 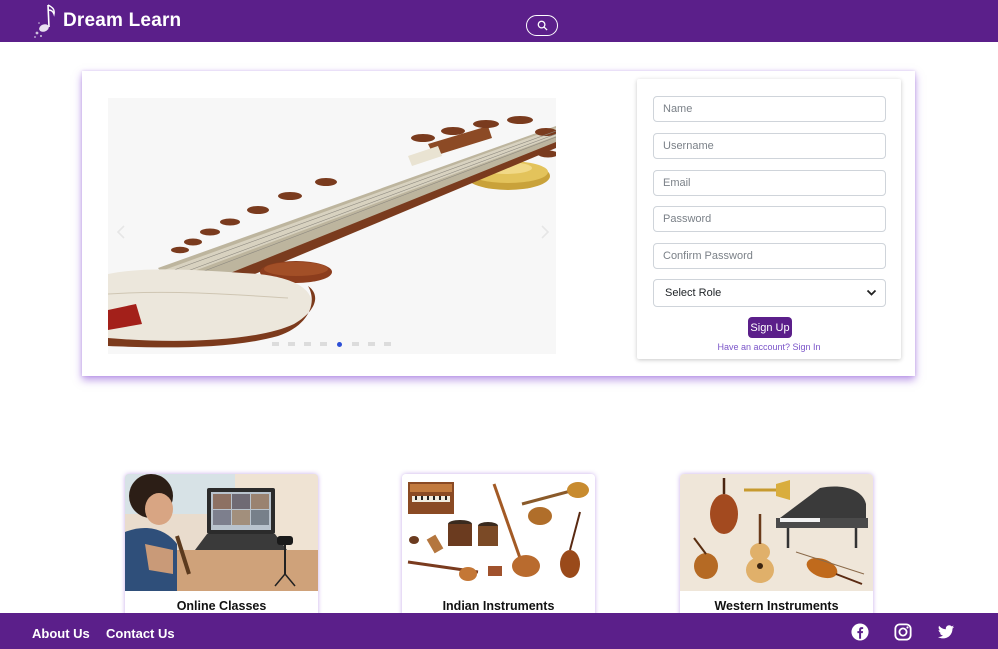 I want to click on password-input, so click(x=769, y=219).